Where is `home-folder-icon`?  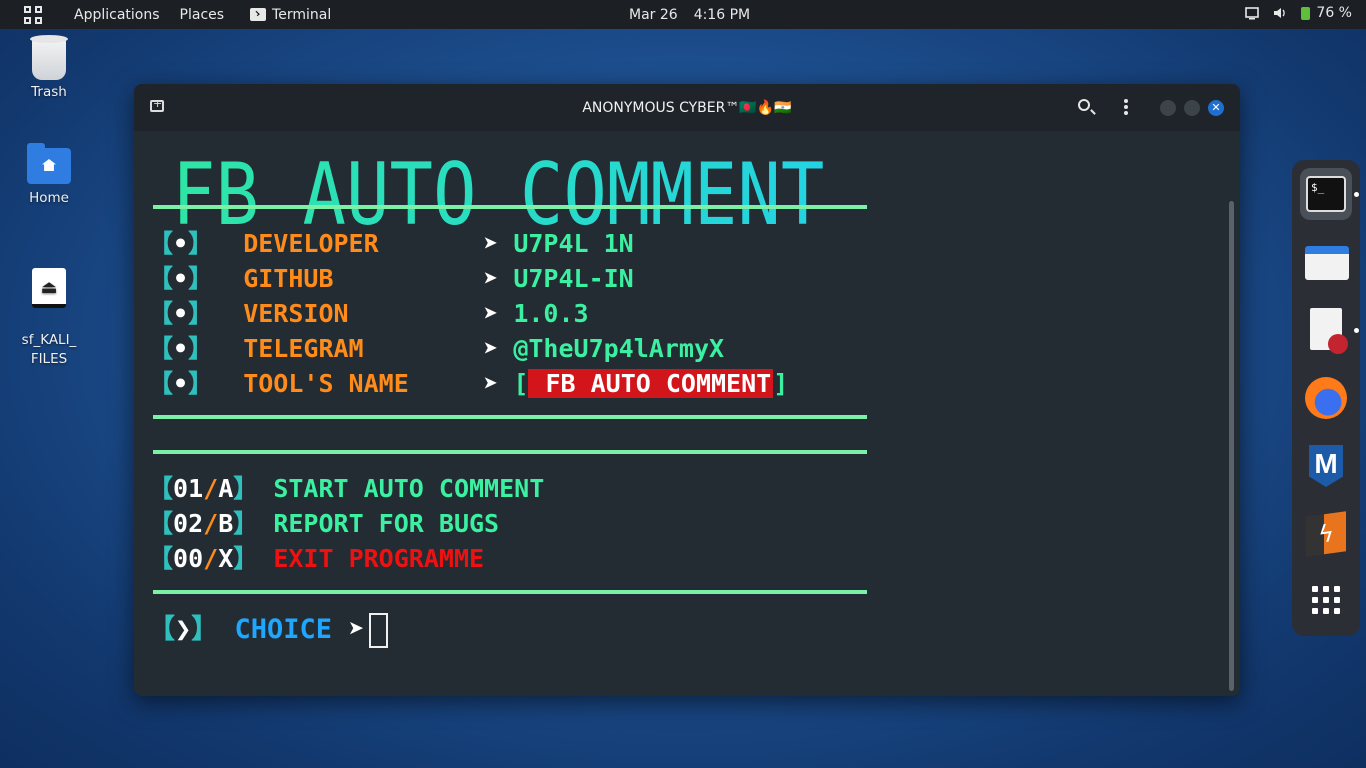
home-folder-icon is located at coordinates (49, 163).